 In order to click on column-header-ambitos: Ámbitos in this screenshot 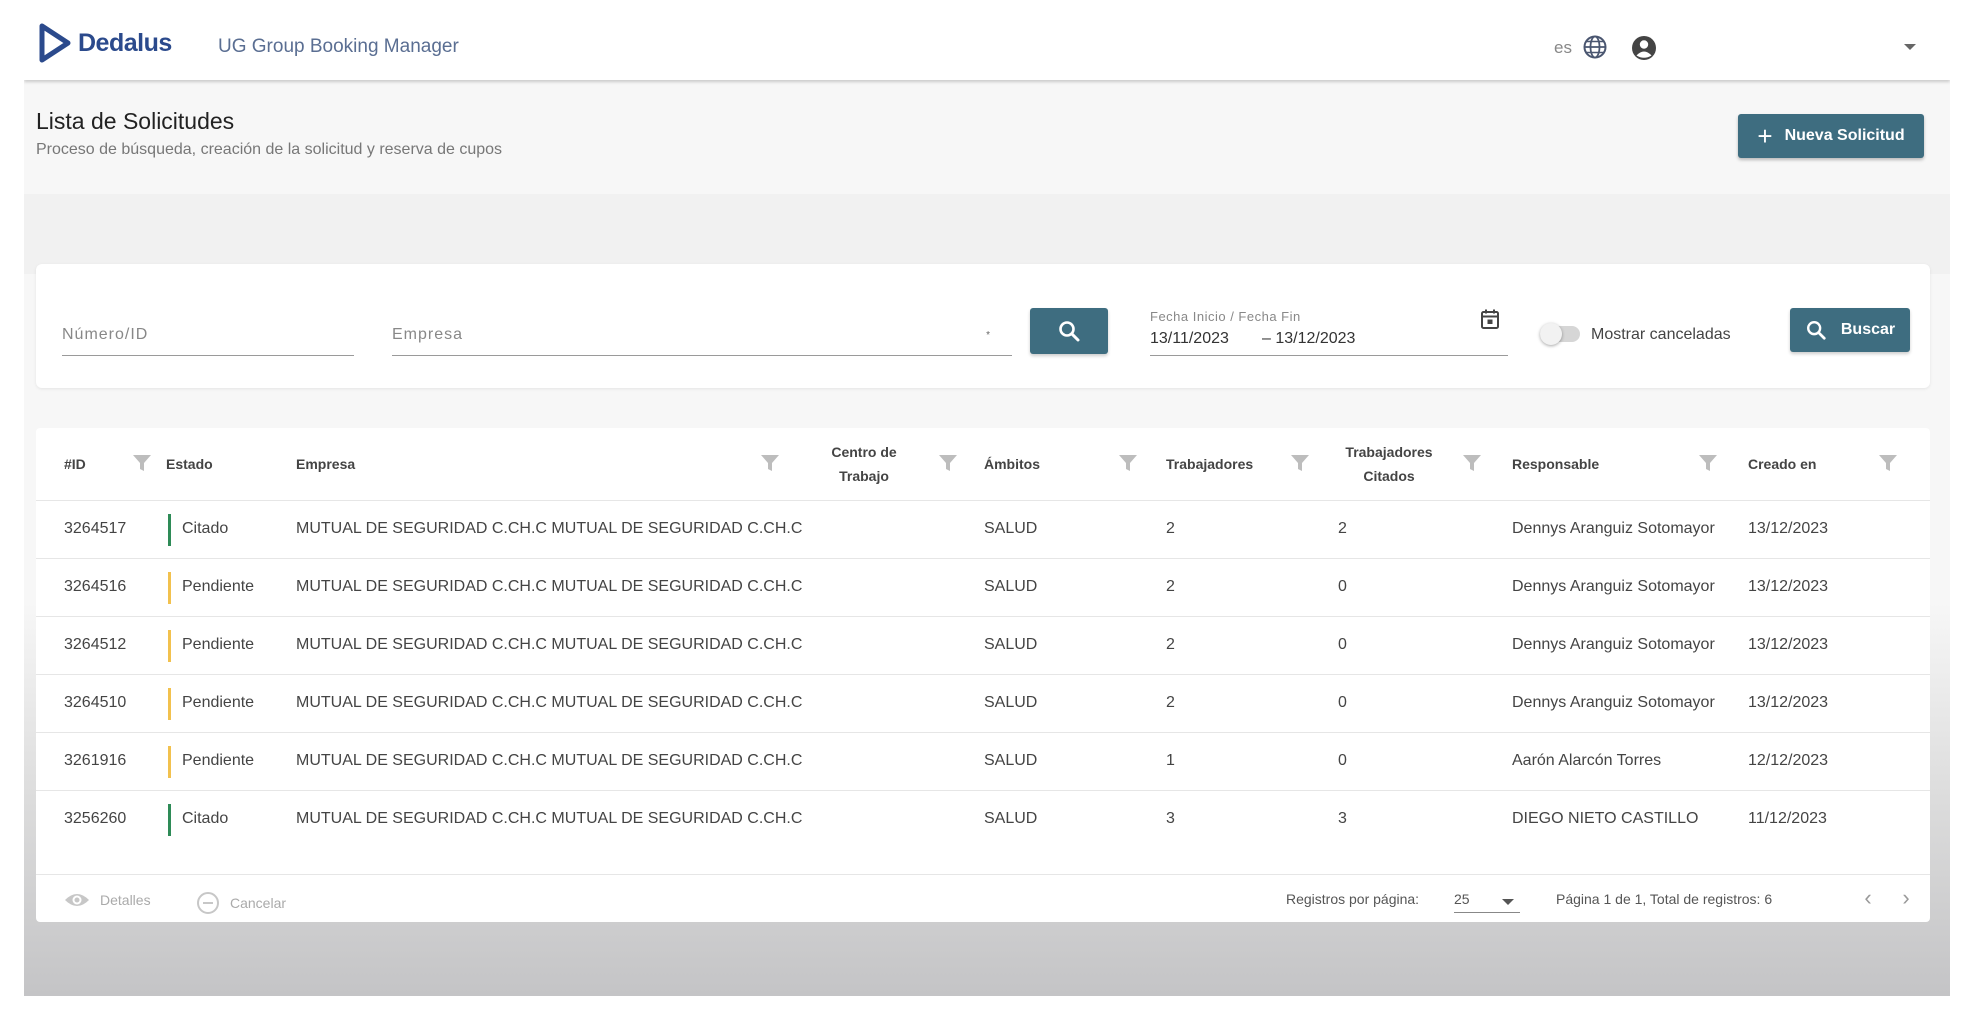, I will do `click(1034, 464)`.